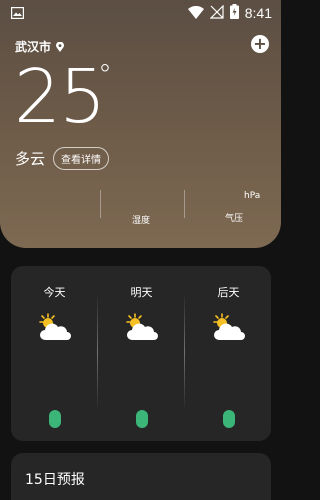  I want to click on fifteen-day-forecast-card: 15日预报, so click(141, 476).